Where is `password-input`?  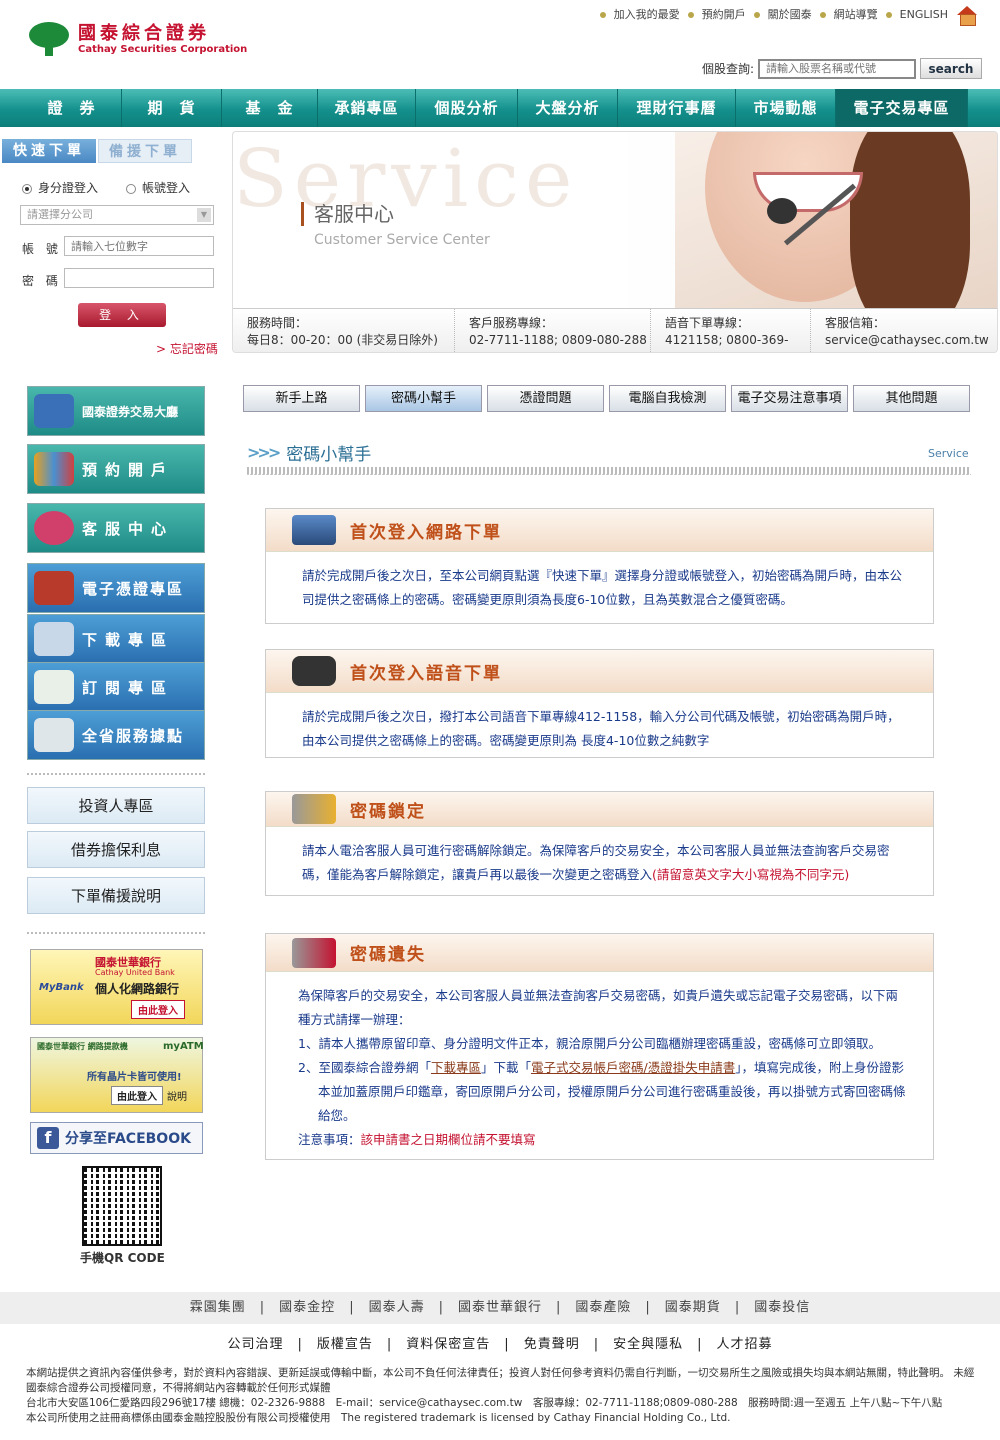
password-input is located at coordinates (139, 278).